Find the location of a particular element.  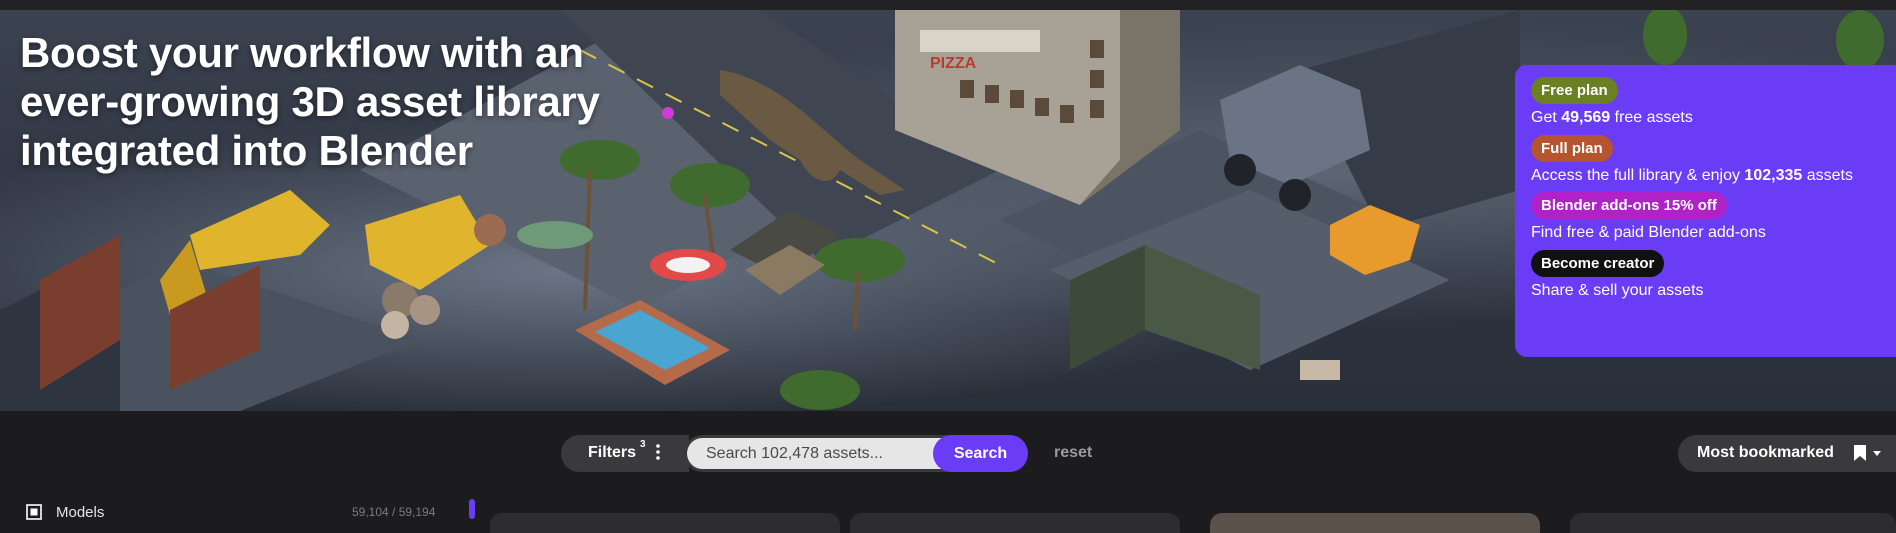

pizza-sign: PIZZA is located at coordinates (953, 63).